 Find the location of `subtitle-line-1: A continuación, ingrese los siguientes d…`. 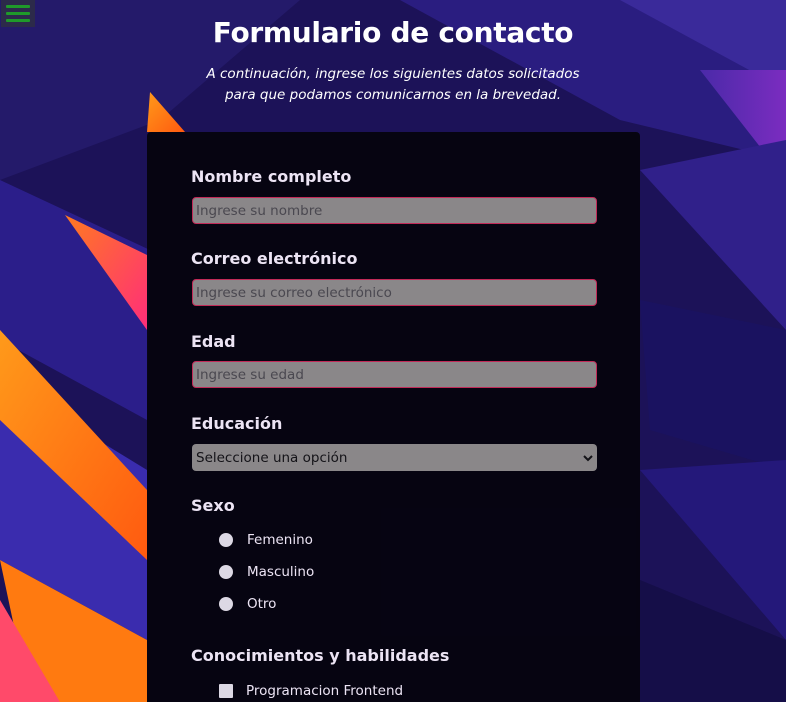

subtitle-line-1: A continuación, ingrese los siguientes d… is located at coordinates (393, 74).